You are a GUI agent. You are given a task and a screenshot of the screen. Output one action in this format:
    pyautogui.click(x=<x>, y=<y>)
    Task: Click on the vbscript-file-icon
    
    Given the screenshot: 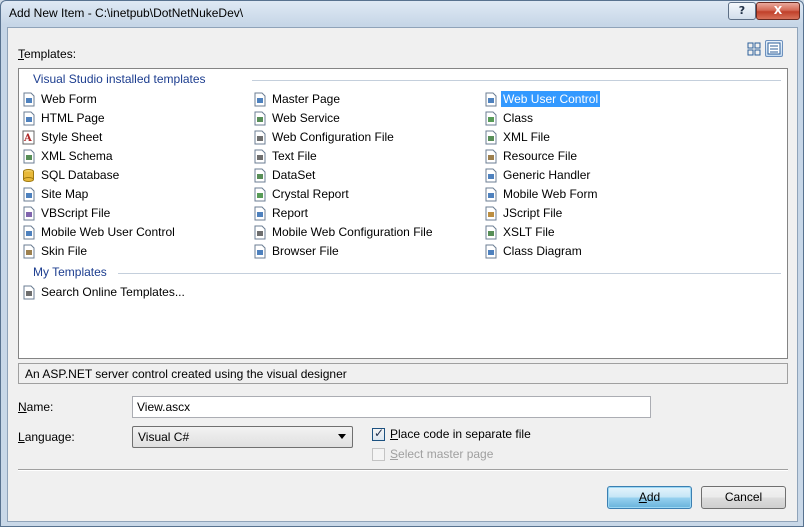 What is the action you would take?
    pyautogui.click(x=28, y=213)
    